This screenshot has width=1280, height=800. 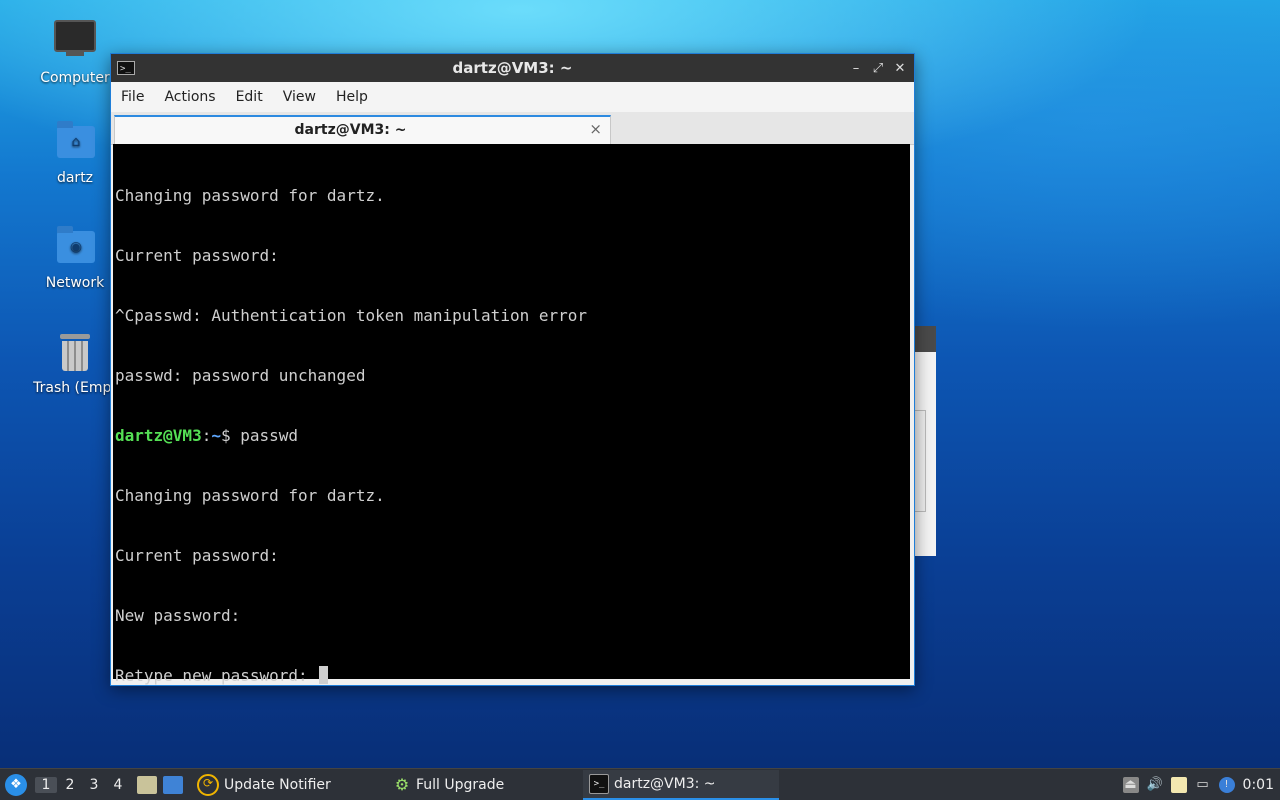 I want to click on network-folder-icon: ◉, so click(x=75, y=248).